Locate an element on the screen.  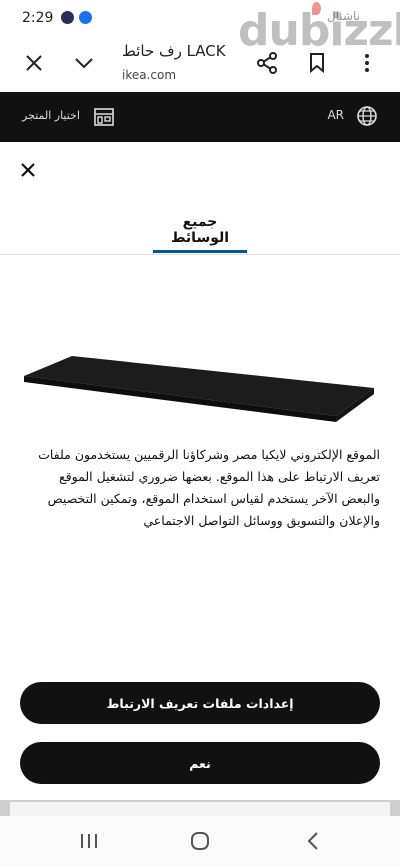
accept-cookies-button: نعم is located at coordinates (200, 763).